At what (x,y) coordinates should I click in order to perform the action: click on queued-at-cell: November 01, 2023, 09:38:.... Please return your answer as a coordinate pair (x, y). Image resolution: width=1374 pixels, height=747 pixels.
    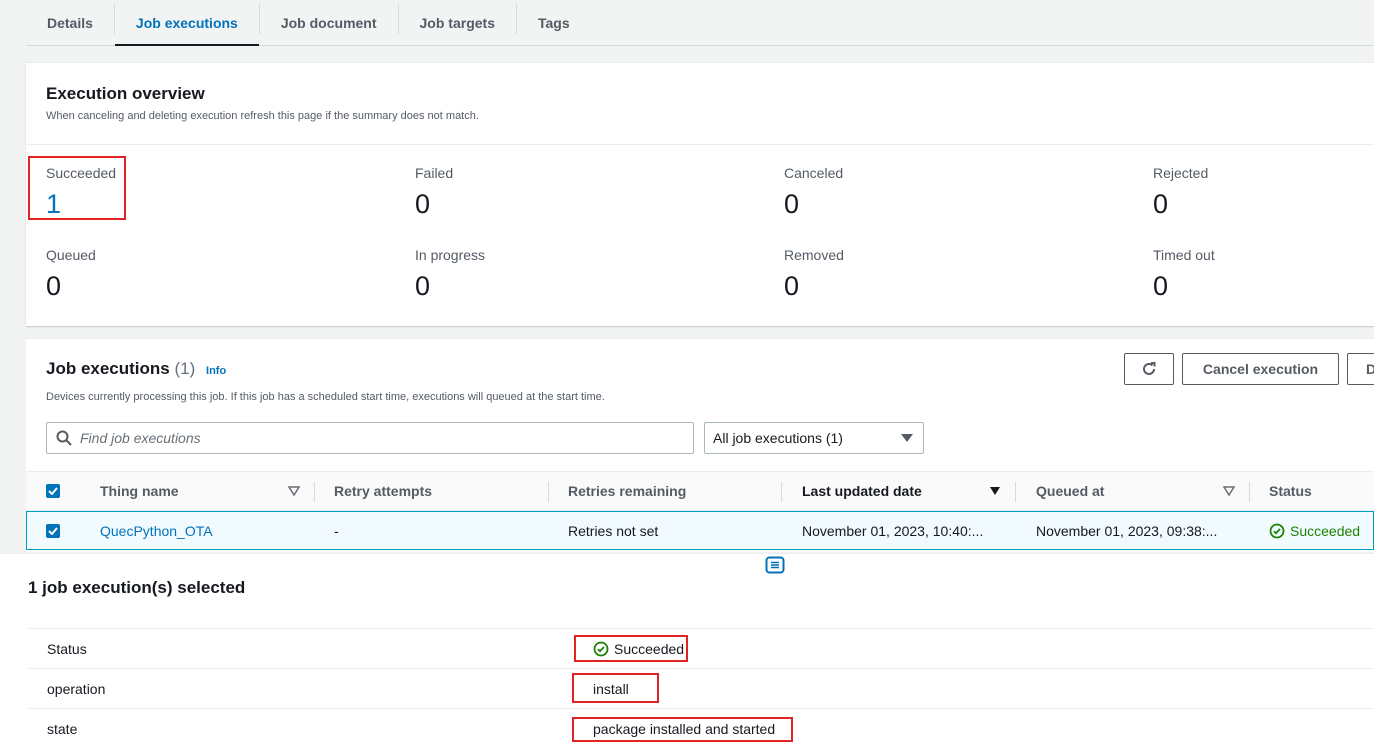
    Looking at the image, I should click on (1127, 530).